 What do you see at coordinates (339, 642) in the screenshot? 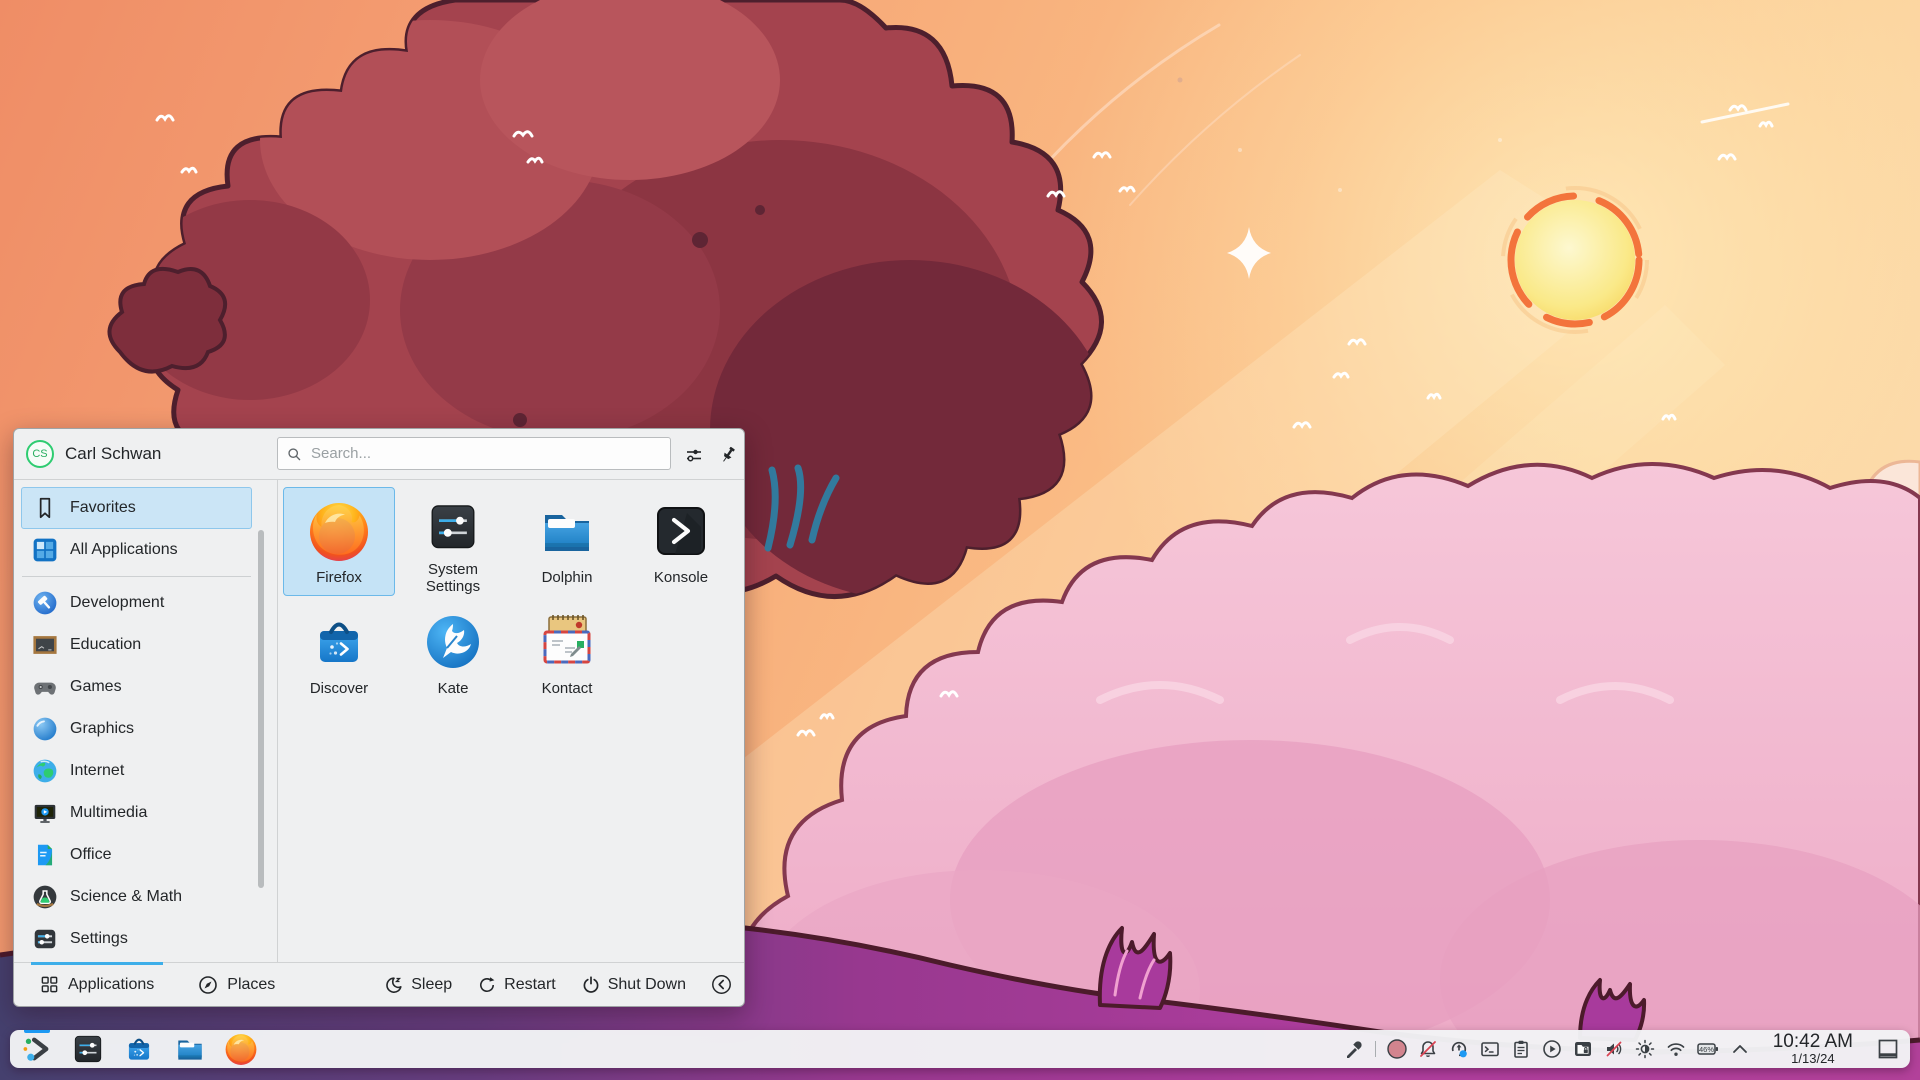
I see `discover-icon` at bounding box center [339, 642].